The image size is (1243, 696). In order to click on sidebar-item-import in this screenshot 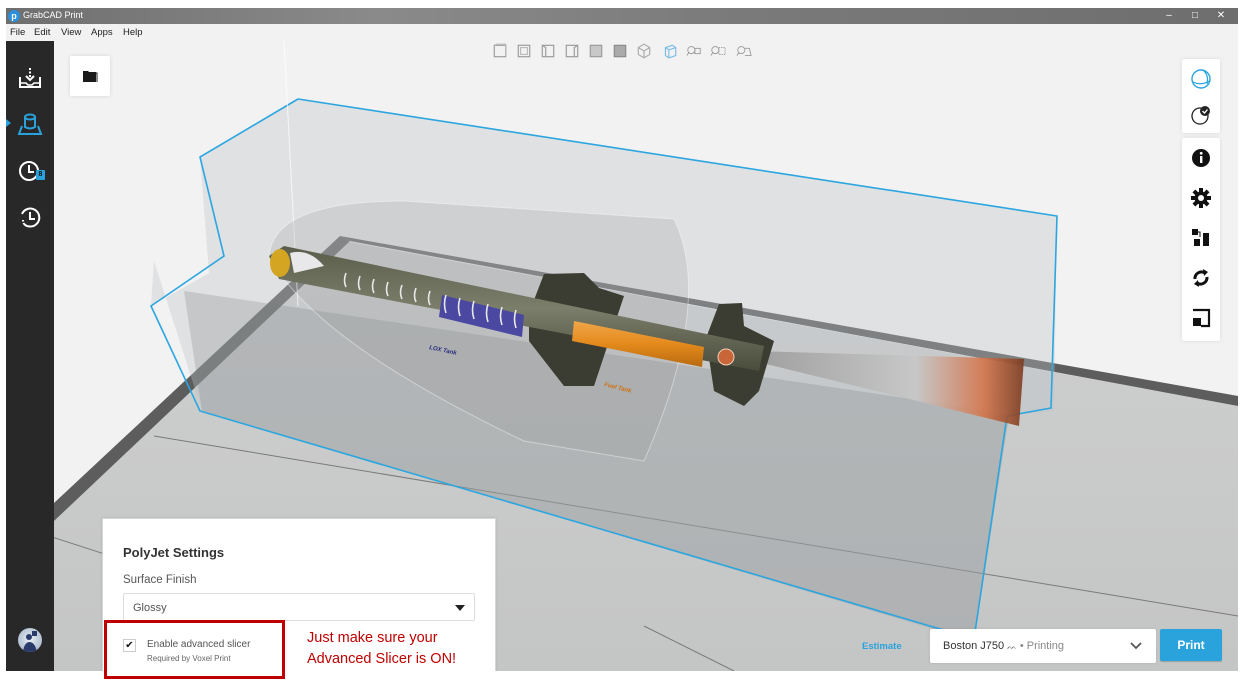, I will do `click(30, 79)`.